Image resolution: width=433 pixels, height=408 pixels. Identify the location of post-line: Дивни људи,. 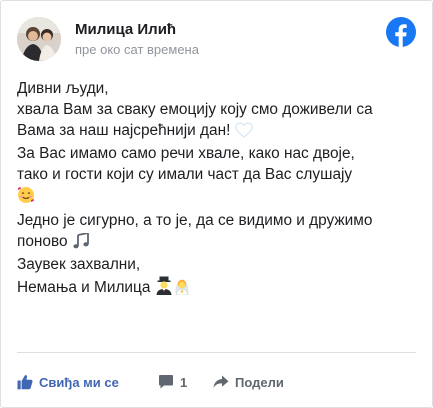
(63, 88).